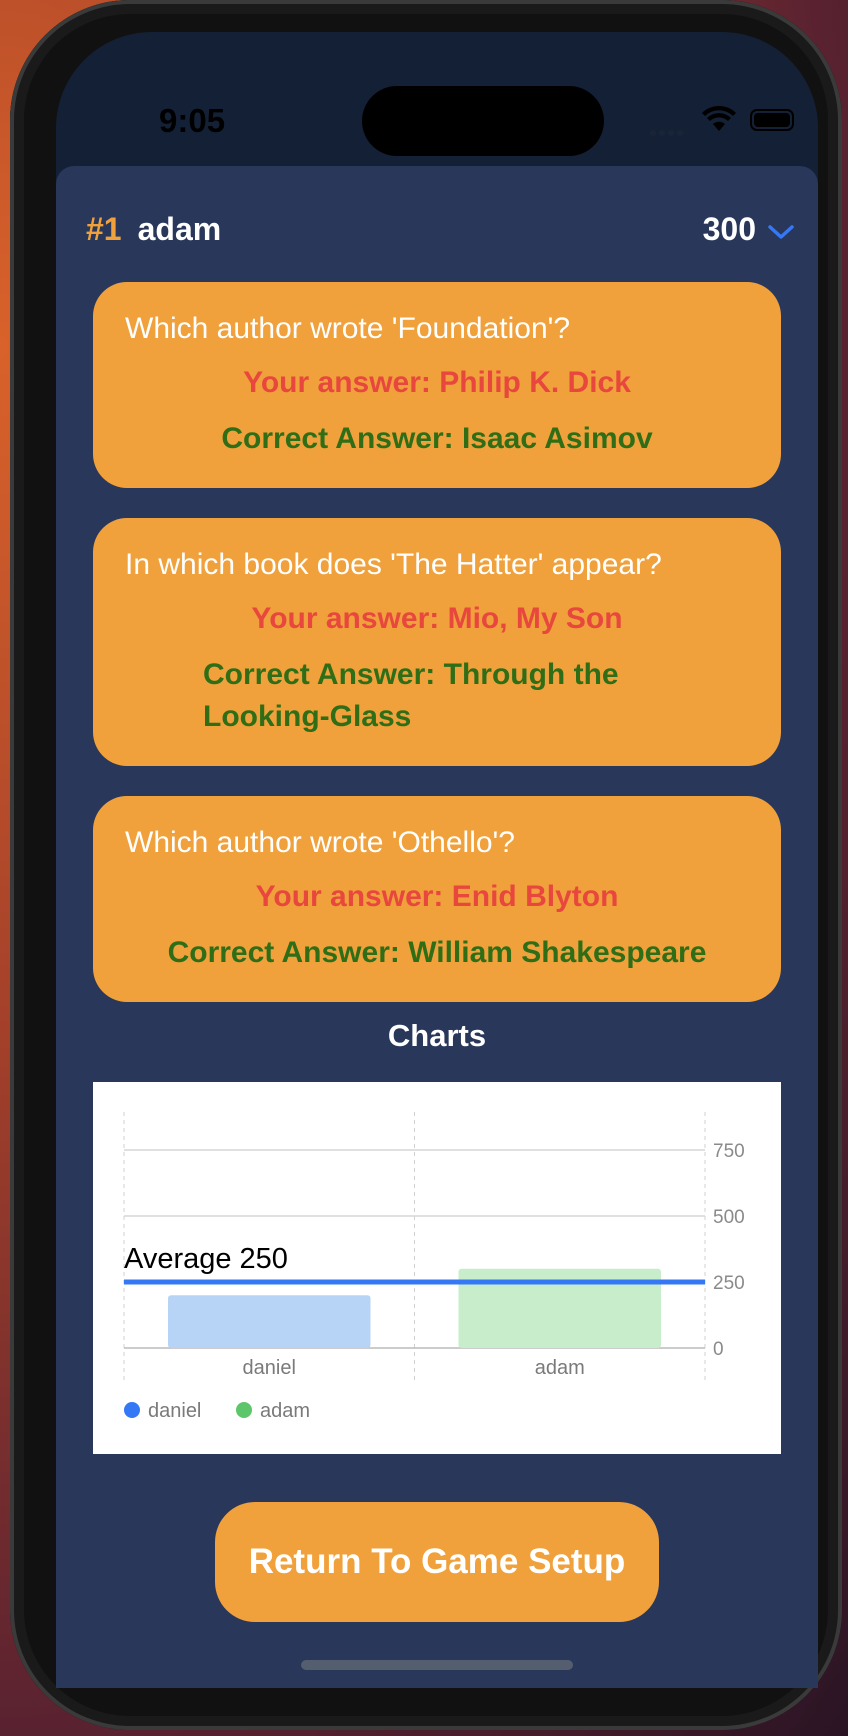  I want to click on player-summary-row: #1 adam 300, so click(440, 229).